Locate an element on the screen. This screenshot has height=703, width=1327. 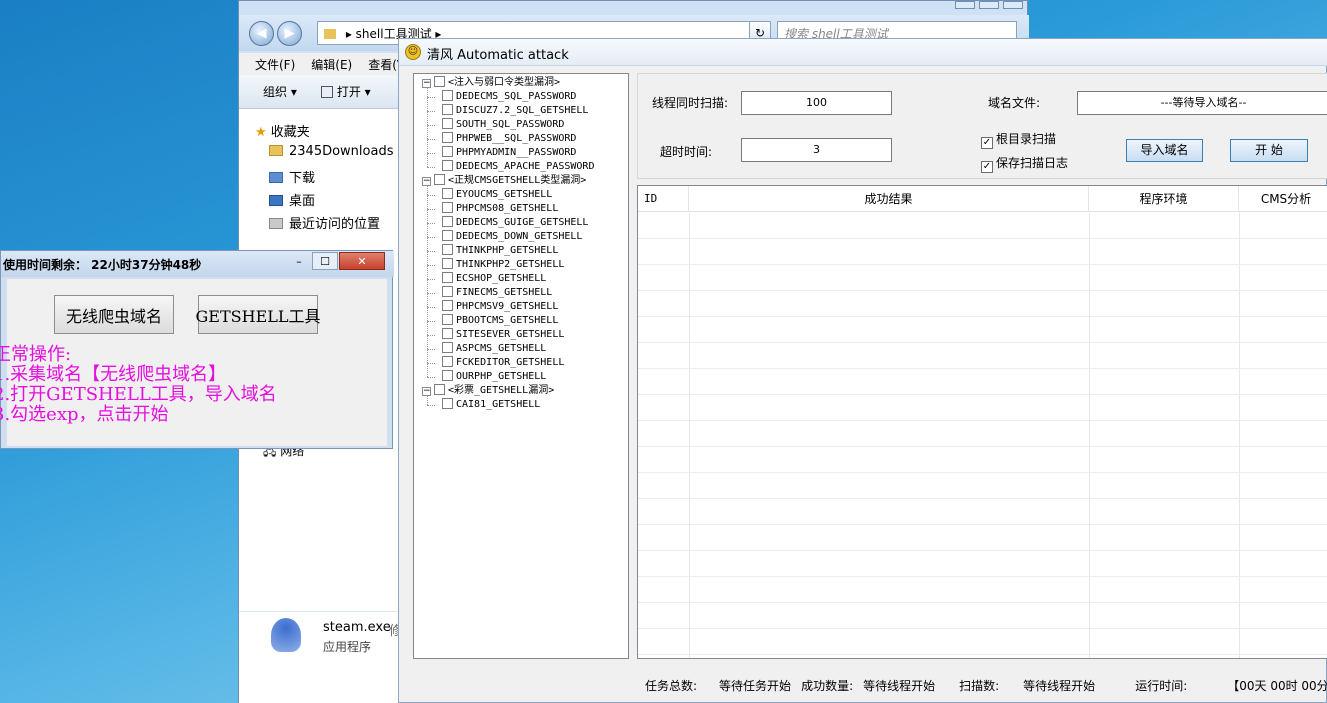
instruction-line: 正常操作: is located at coordinates (36, 354).